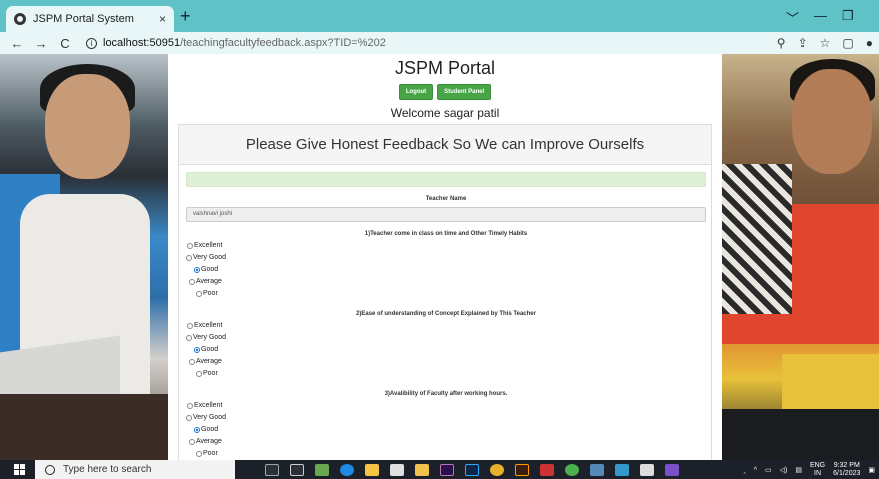 This screenshot has width=879, height=479. Describe the element at coordinates (107, 469) in the screenshot. I see `taskbar-search-placeholder: Type here to search` at that location.